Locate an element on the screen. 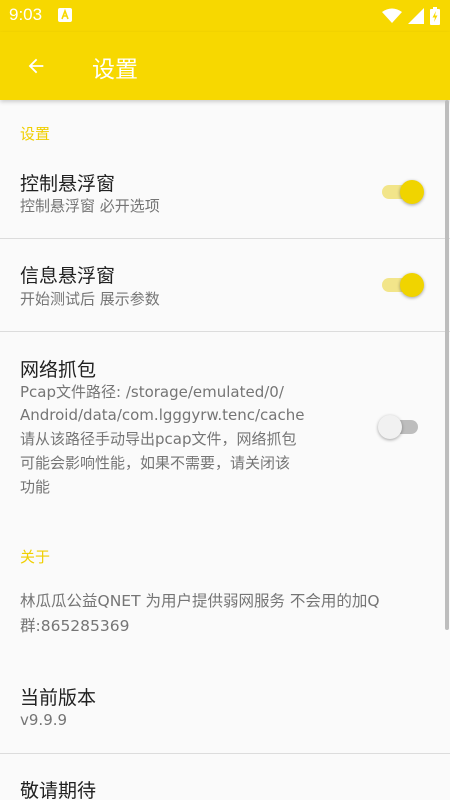  pref-summary-line: Pcap文件路径: /storage/emulated/0/ is located at coordinates (152, 392).